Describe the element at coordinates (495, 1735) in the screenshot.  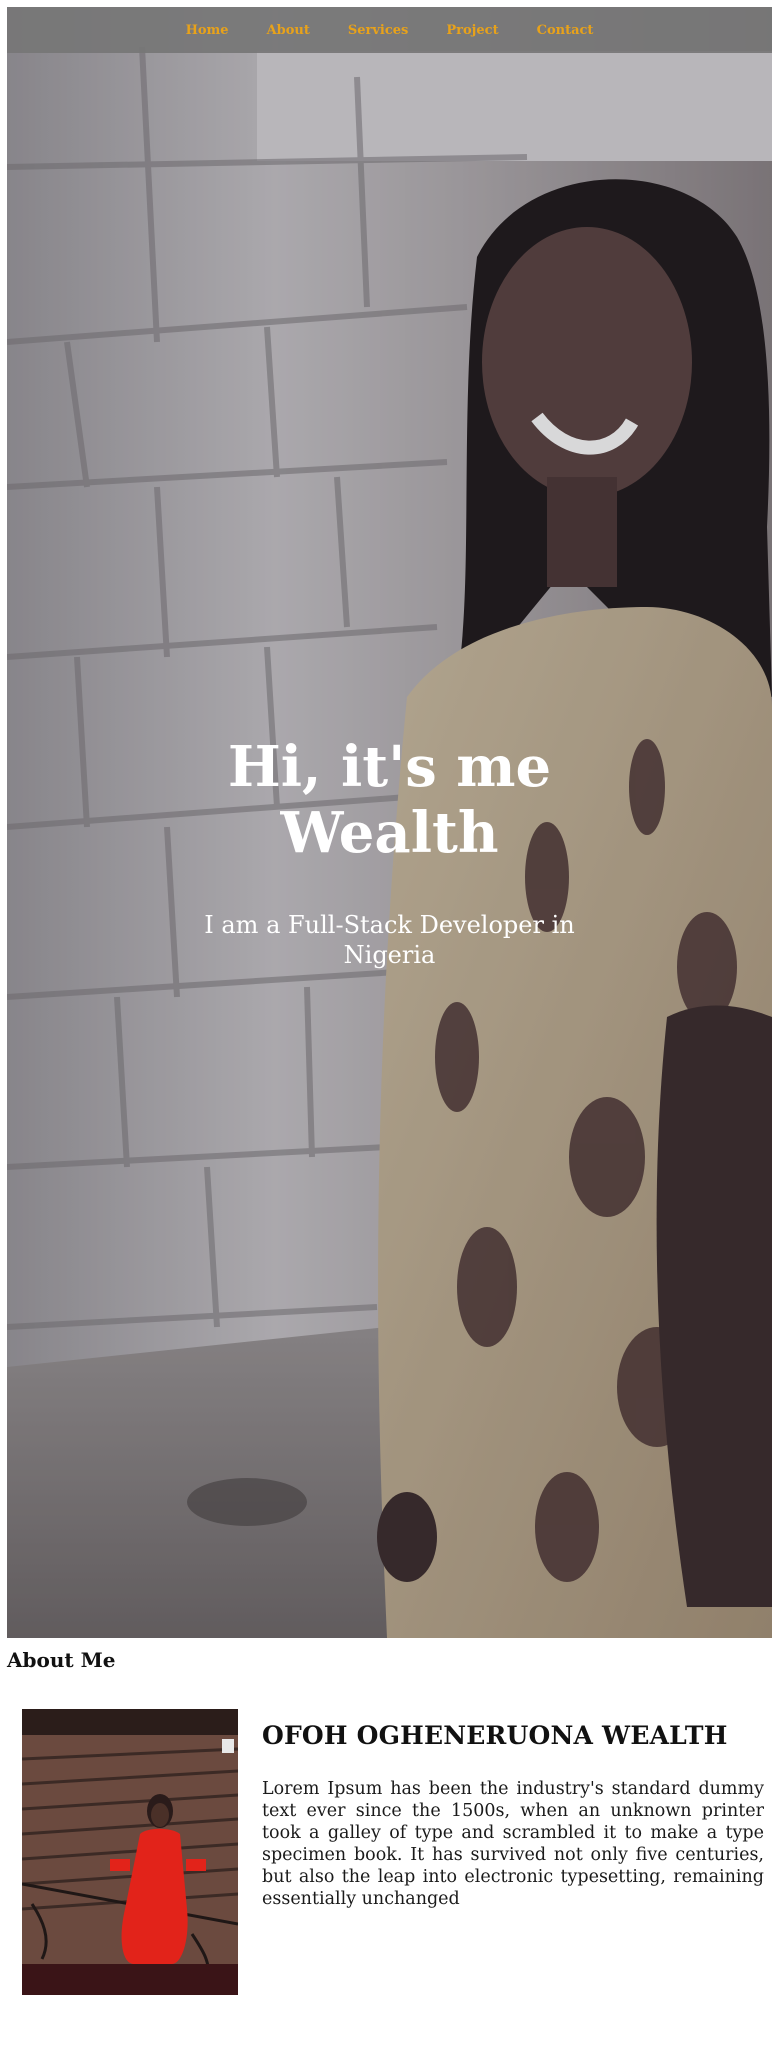
I see `about-full-name: OFOH OGHENERUONA WEALTH` at that location.